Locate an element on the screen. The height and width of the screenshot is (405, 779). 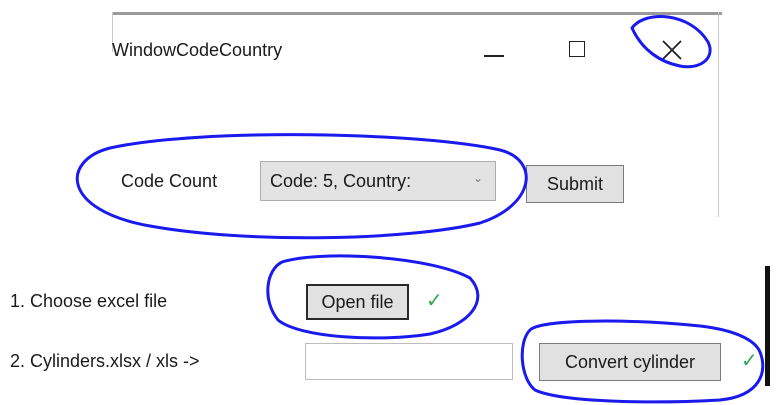
annotation-circle-convert is located at coordinates (642, 361).